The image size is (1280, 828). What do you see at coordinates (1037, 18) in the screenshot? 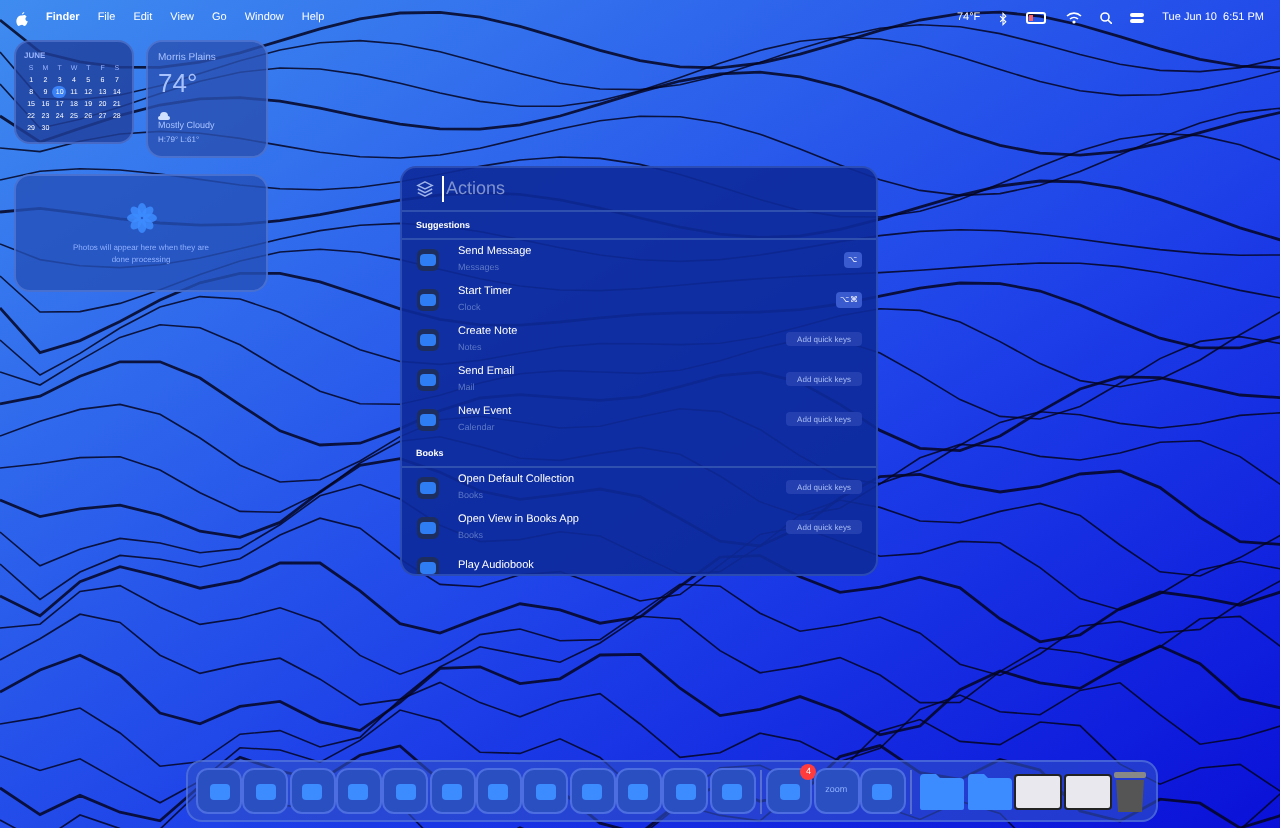
I see `battery-icon` at bounding box center [1037, 18].